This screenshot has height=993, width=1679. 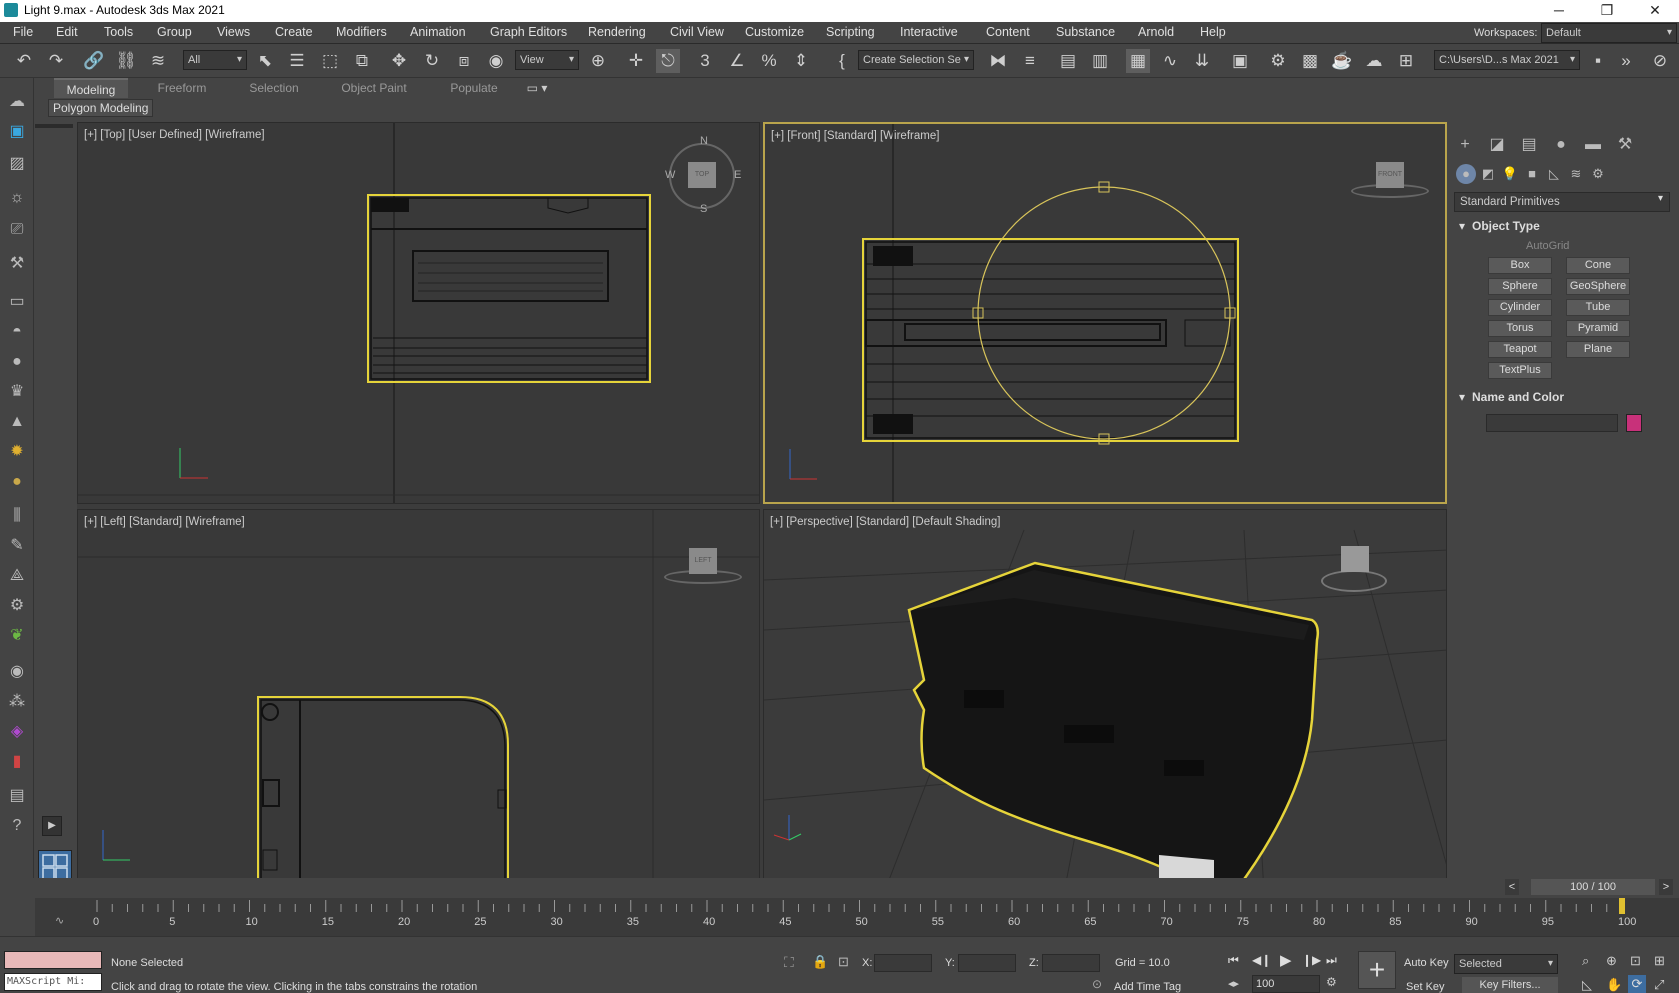 What do you see at coordinates (617, 32) in the screenshot?
I see `menu-rendering: Rendering` at bounding box center [617, 32].